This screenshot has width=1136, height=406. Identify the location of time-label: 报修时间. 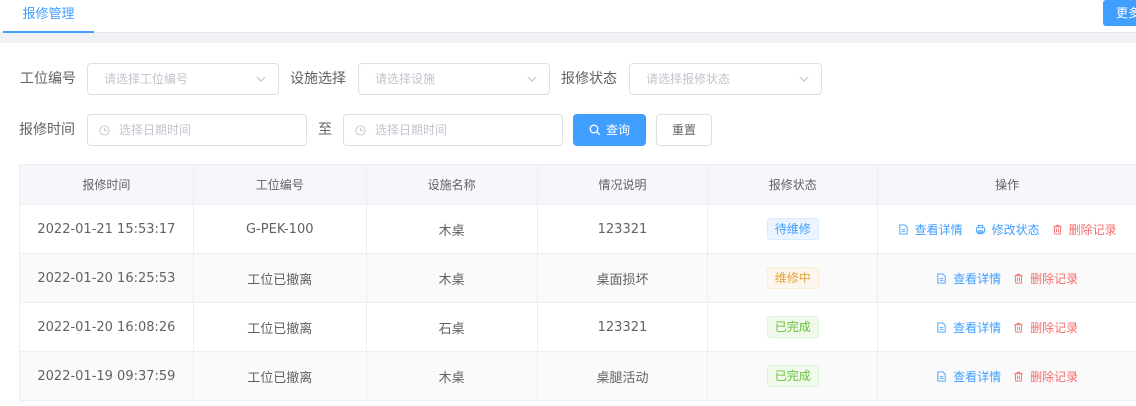
(47, 130).